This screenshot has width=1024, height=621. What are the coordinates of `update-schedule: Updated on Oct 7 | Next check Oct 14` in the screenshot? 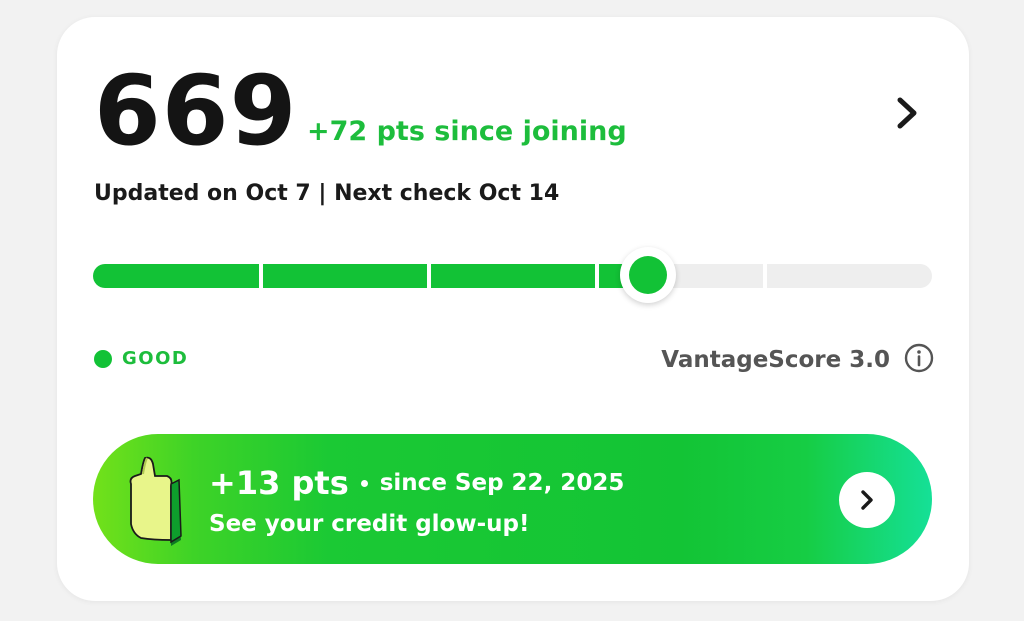 It's located at (327, 193).